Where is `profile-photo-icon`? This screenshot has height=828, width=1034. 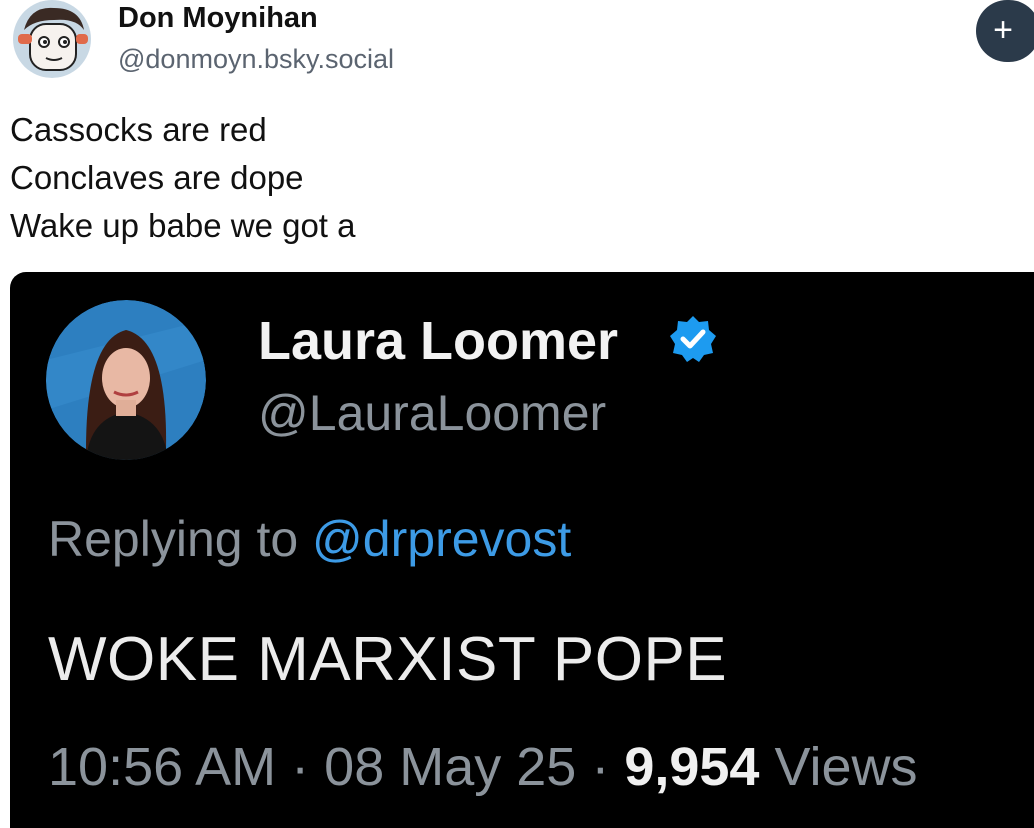 profile-photo-icon is located at coordinates (126, 380).